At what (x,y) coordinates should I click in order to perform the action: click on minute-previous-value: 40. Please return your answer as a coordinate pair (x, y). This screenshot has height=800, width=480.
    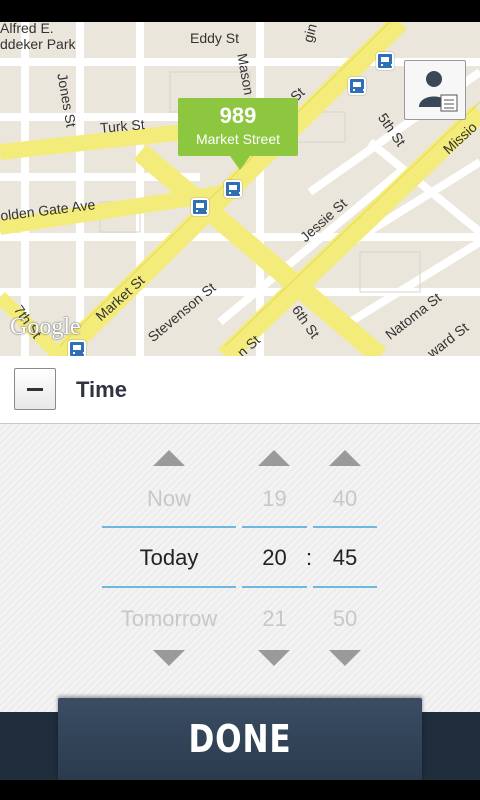
    Looking at the image, I should click on (345, 499).